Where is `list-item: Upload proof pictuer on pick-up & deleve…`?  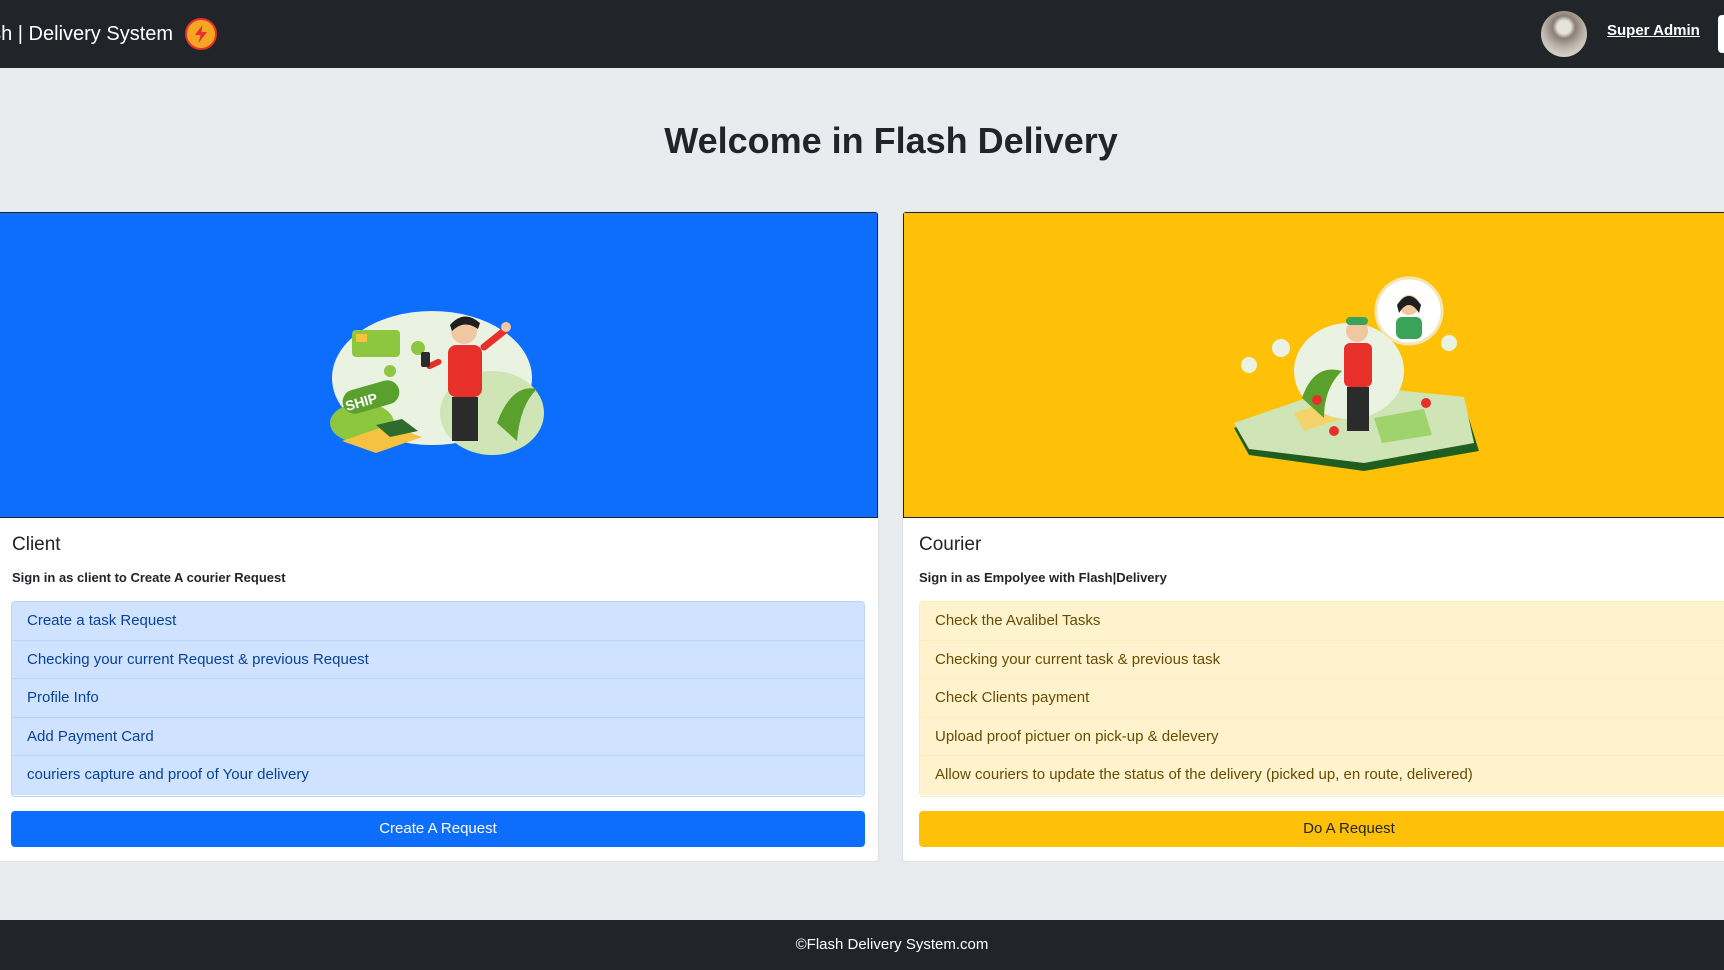
list-item: Upload proof pictuer on pick-up & deleve… is located at coordinates (1322, 737).